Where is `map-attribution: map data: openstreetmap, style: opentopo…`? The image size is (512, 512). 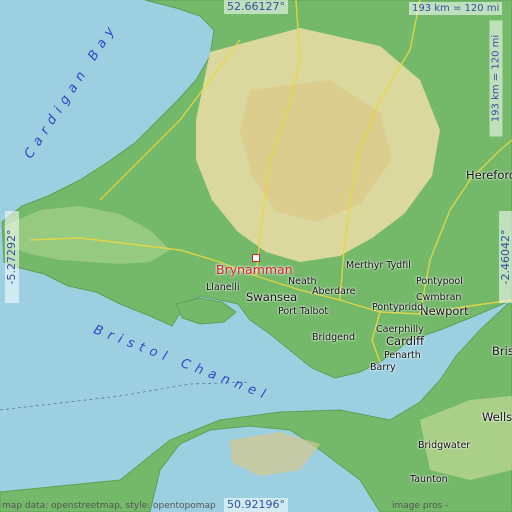 map-attribution: map data: openstreetmap, style: opentopo… is located at coordinates (109, 506).